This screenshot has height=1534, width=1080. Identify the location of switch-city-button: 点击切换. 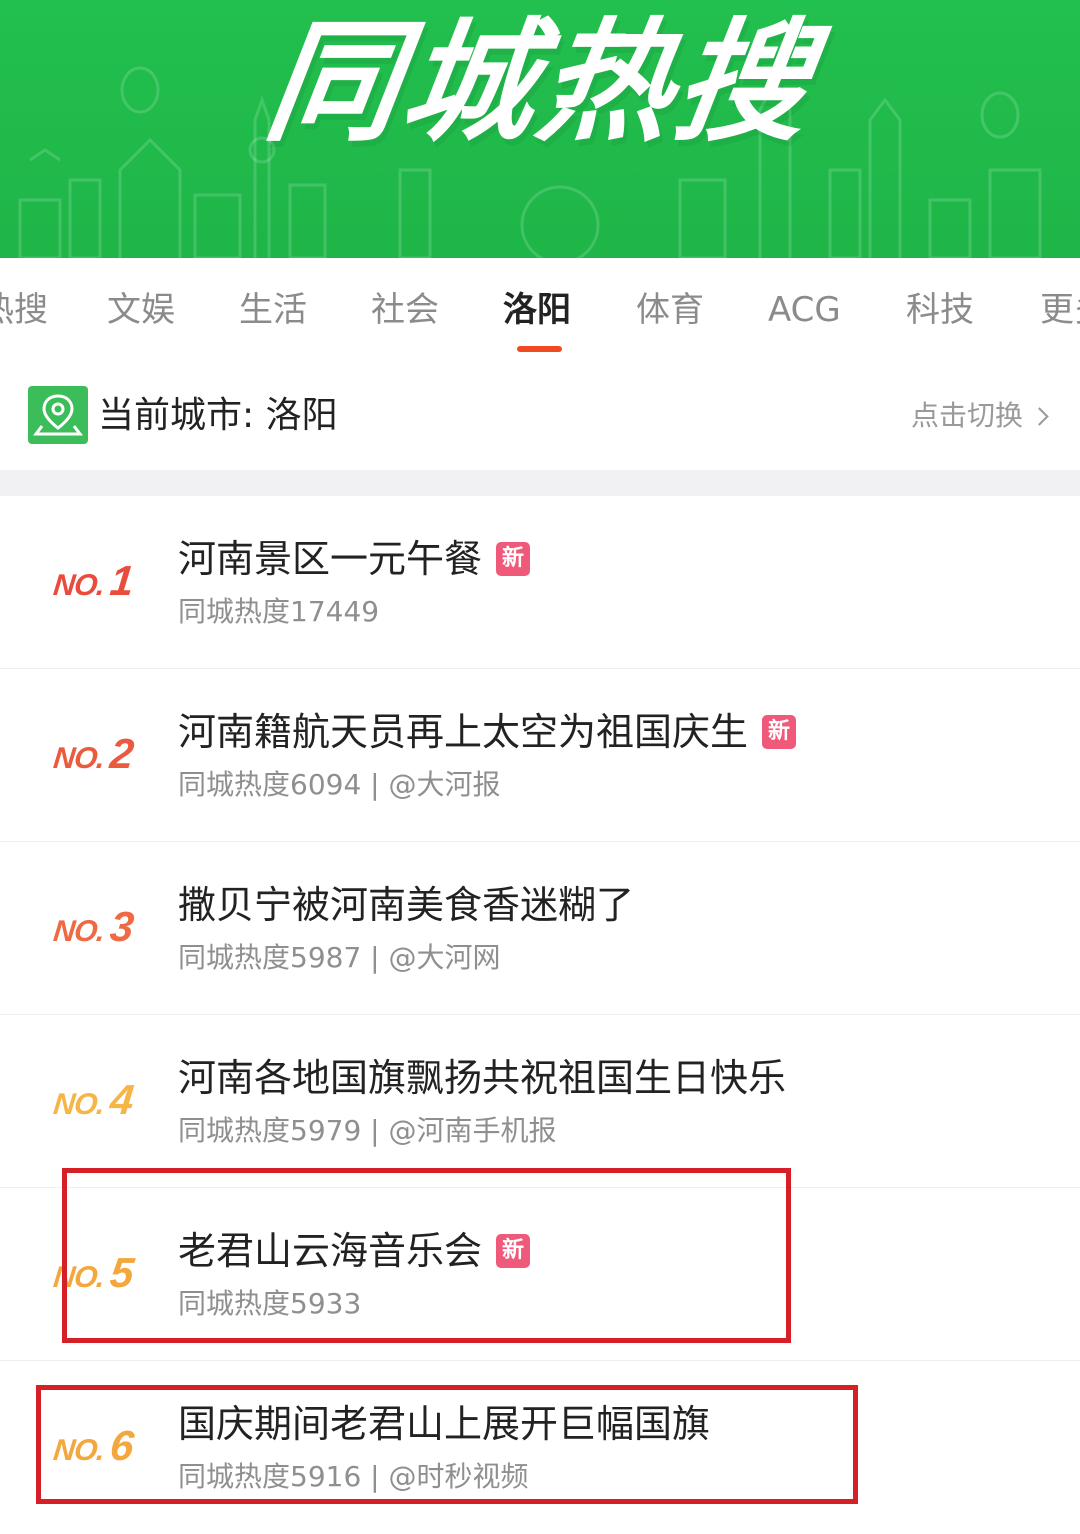
(979, 416).